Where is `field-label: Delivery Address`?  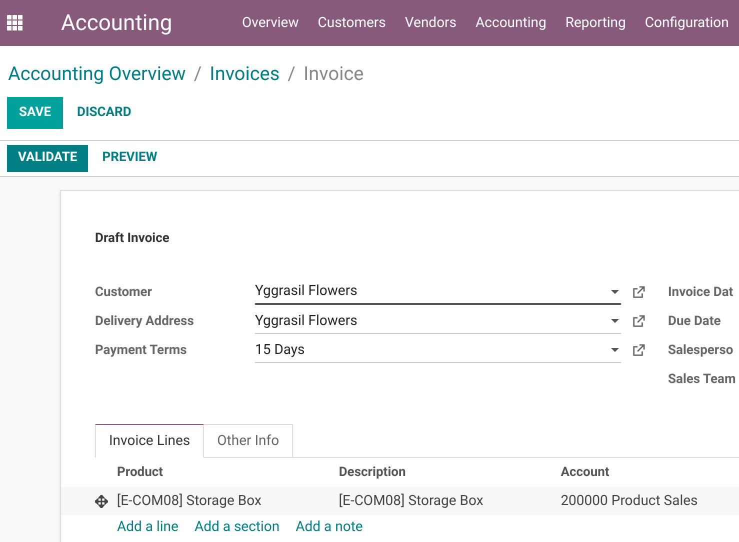 field-label: Delivery Address is located at coordinates (145, 321).